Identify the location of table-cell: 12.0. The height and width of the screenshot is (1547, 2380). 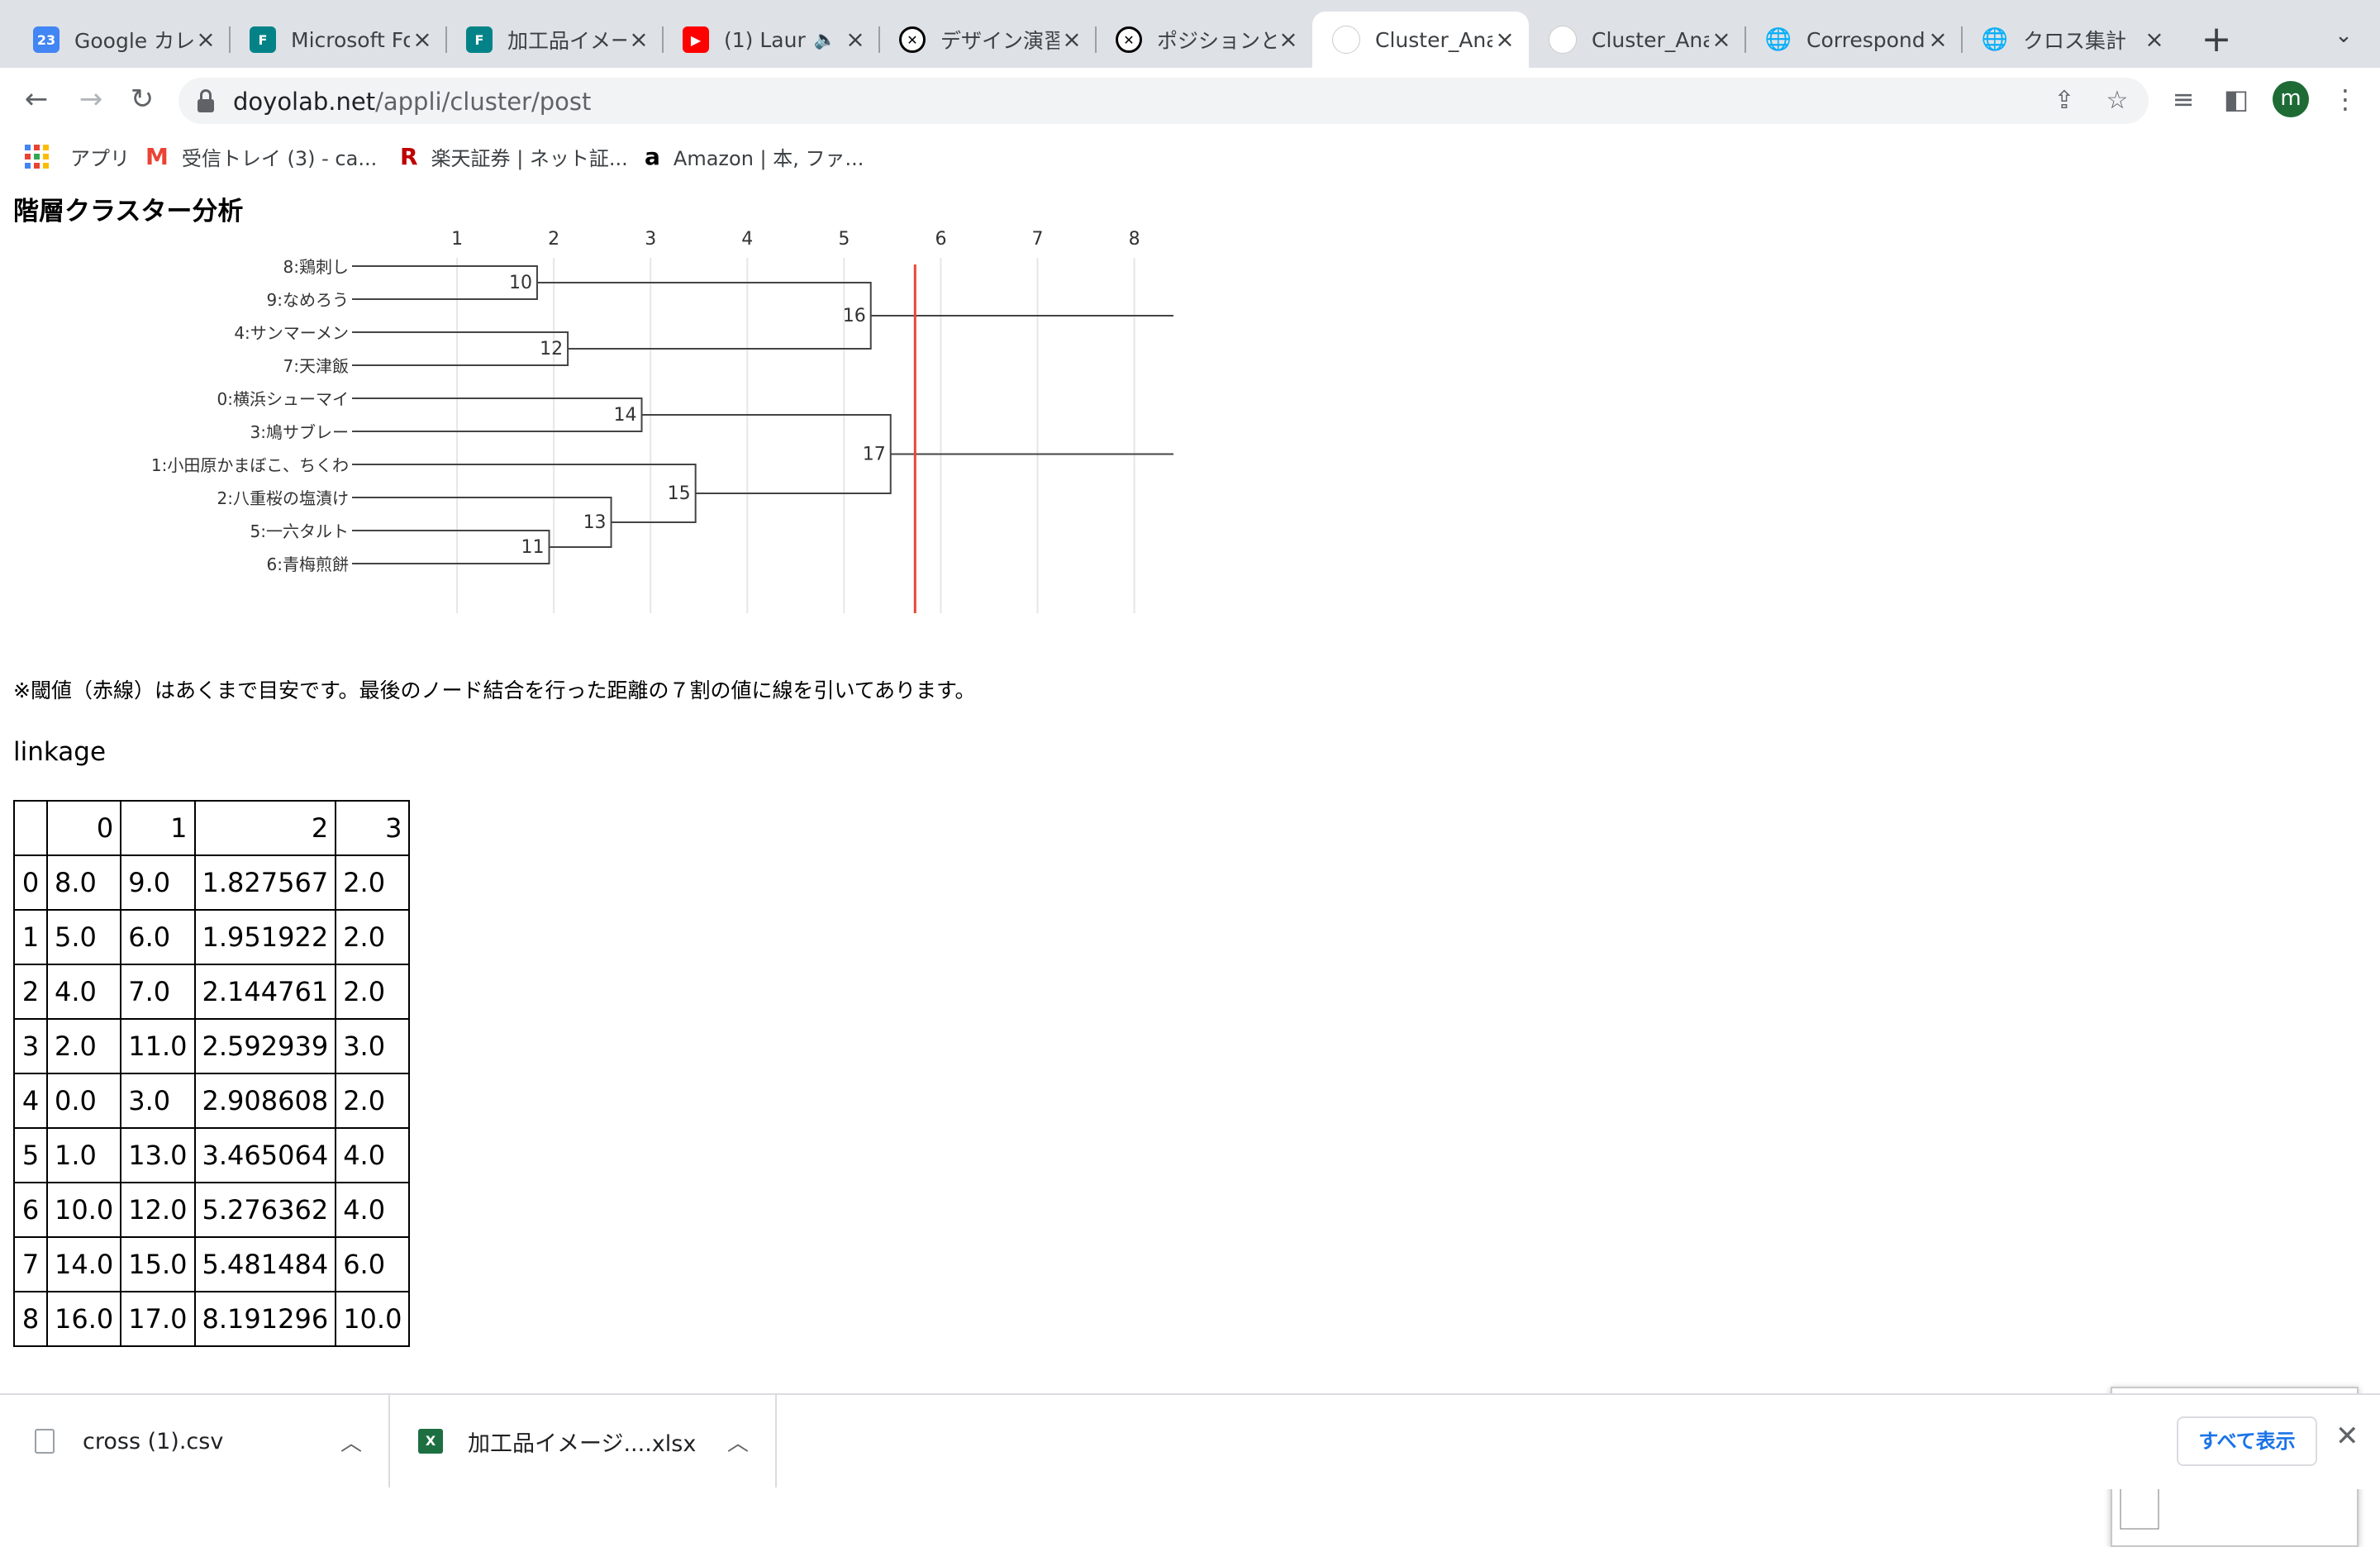
(158, 1210).